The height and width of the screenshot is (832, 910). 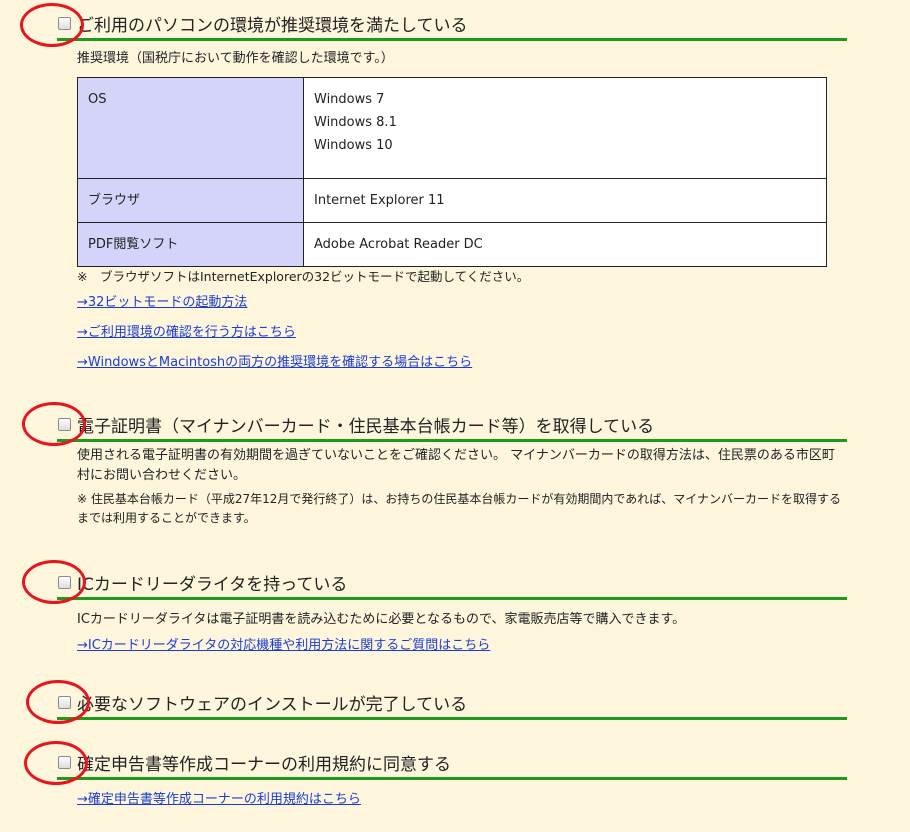 What do you see at coordinates (565, 200) in the screenshot?
I see `browser-value: Internet Explorer 11` at bounding box center [565, 200].